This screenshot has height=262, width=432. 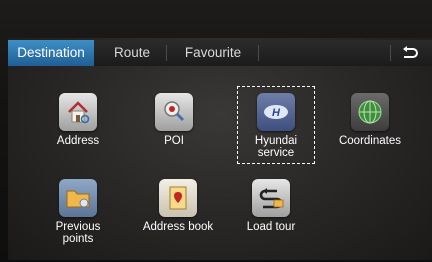 I want to click on house-icon, so click(x=78, y=112).